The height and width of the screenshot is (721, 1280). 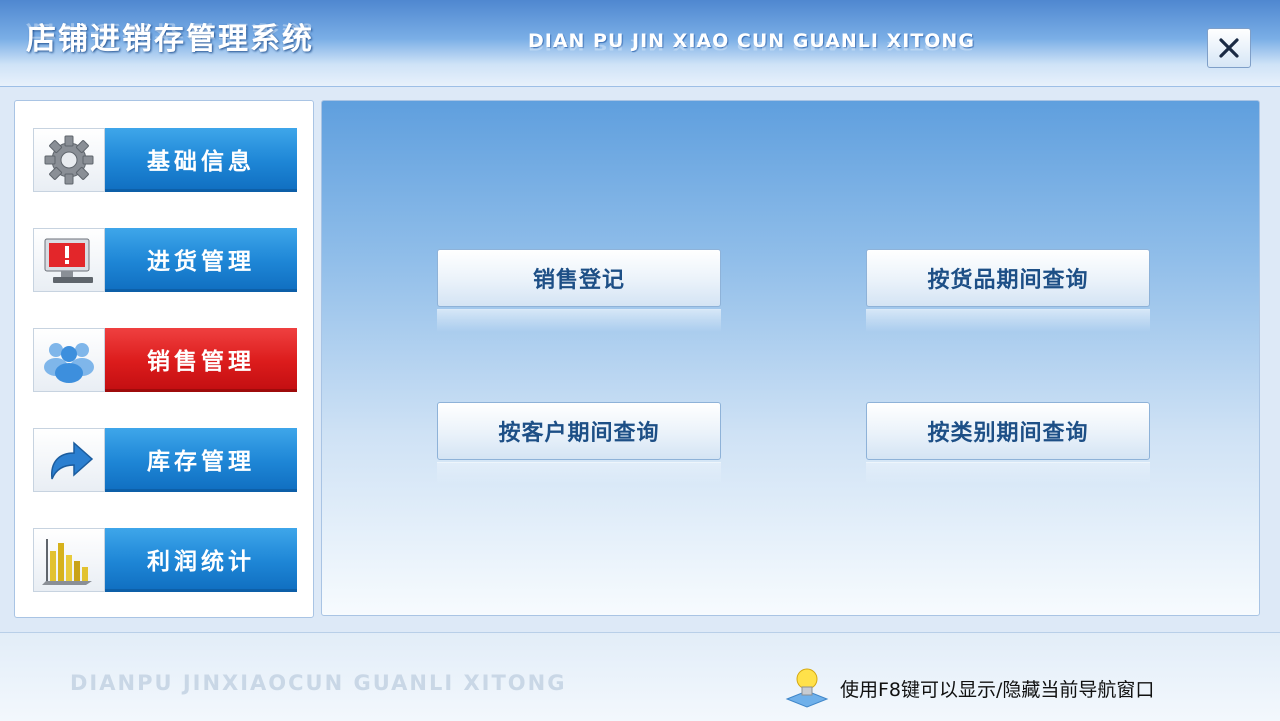 I want to click on sales-register-button: 销售登记, so click(x=579, y=278).